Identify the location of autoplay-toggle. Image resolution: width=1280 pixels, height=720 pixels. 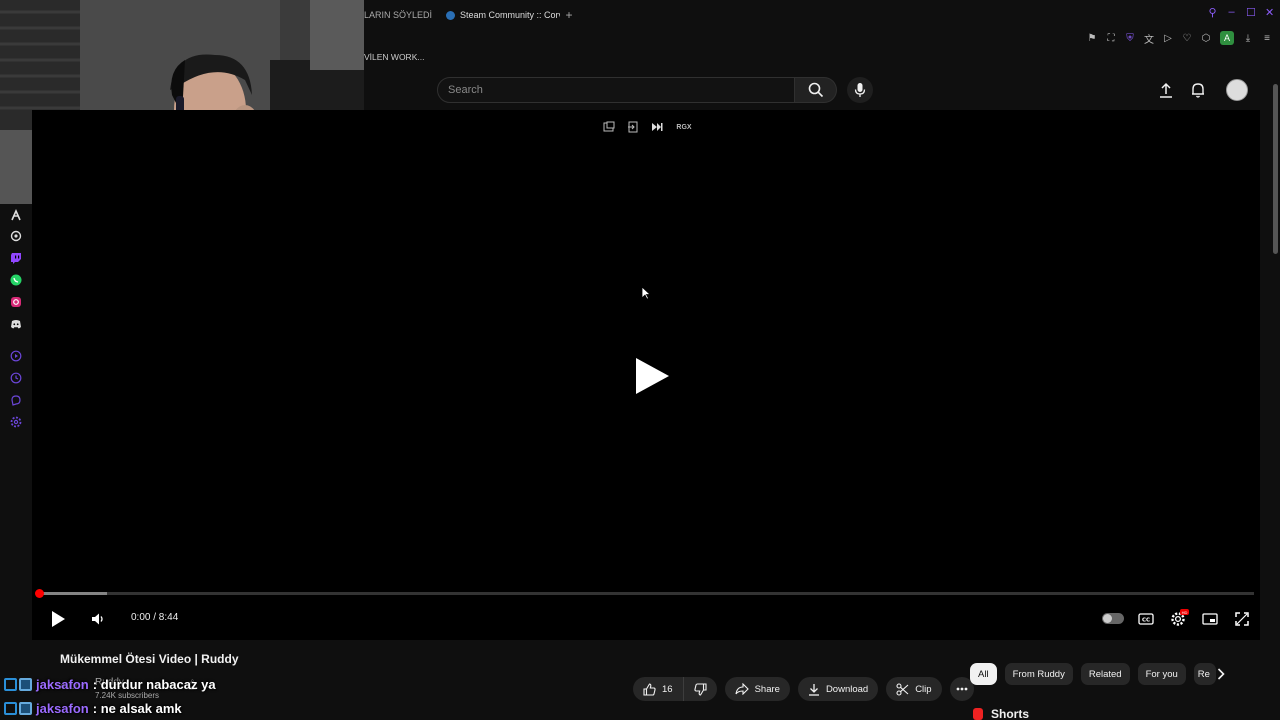
(1113, 618).